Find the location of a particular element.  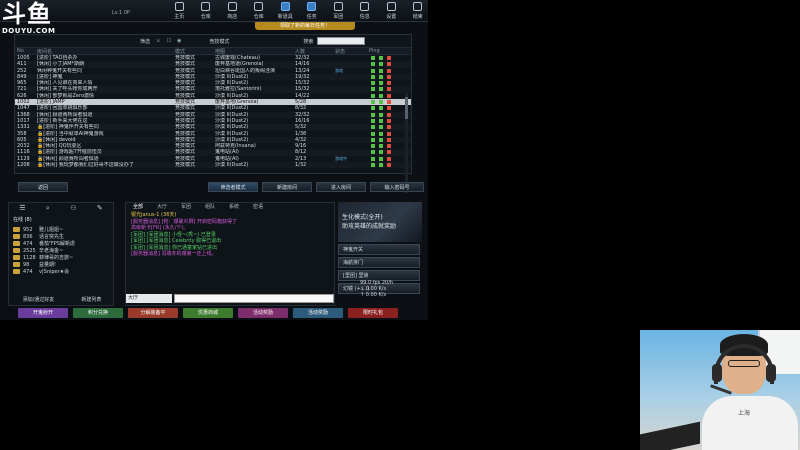

friend-item: 836 话言突先生 is located at coordinates (61, 236).